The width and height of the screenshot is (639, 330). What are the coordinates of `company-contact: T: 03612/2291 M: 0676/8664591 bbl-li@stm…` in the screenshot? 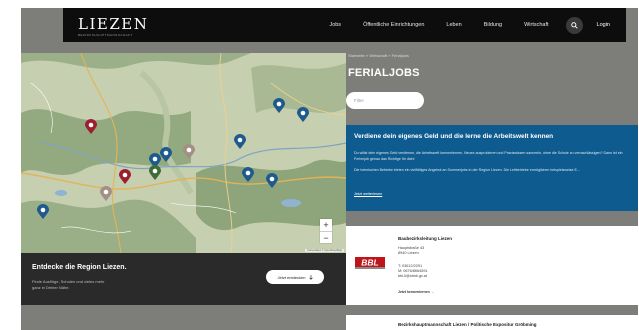 It's located at (413, 271).